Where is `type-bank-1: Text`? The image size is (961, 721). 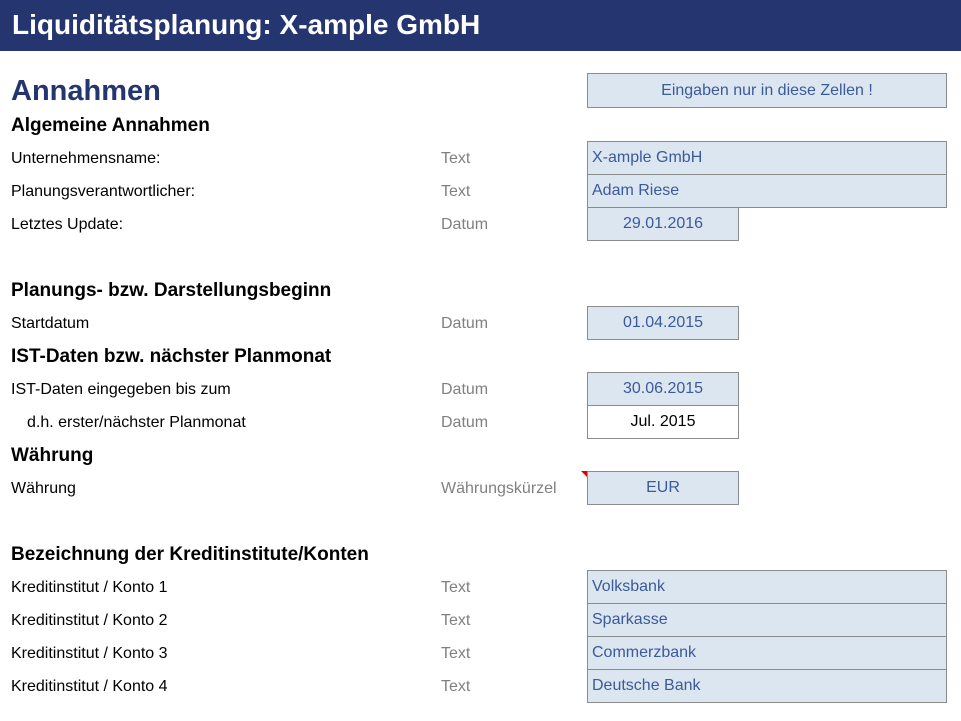
type-bank-1: Text is located at coordinates (456, 587).